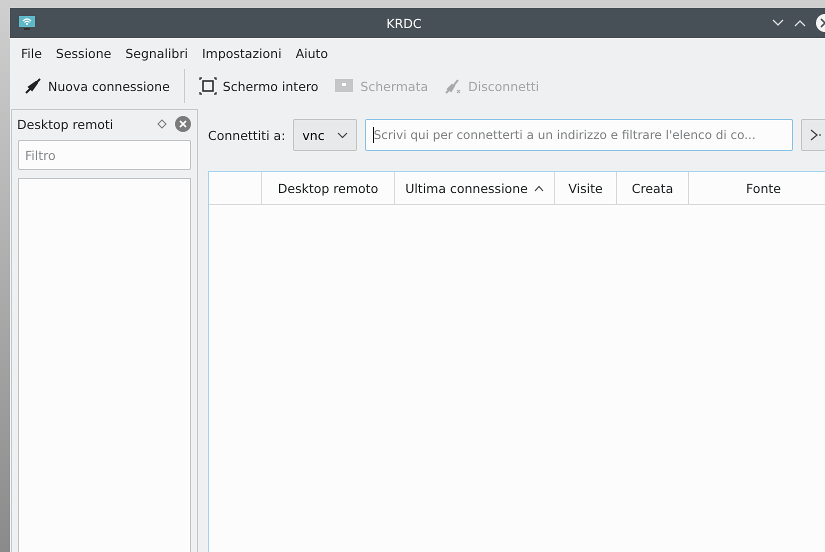 Image resolution: width=825 pixels, height=552 pixels. I want to click on toolbar-button: Nuova connessione, so click(97, 86).